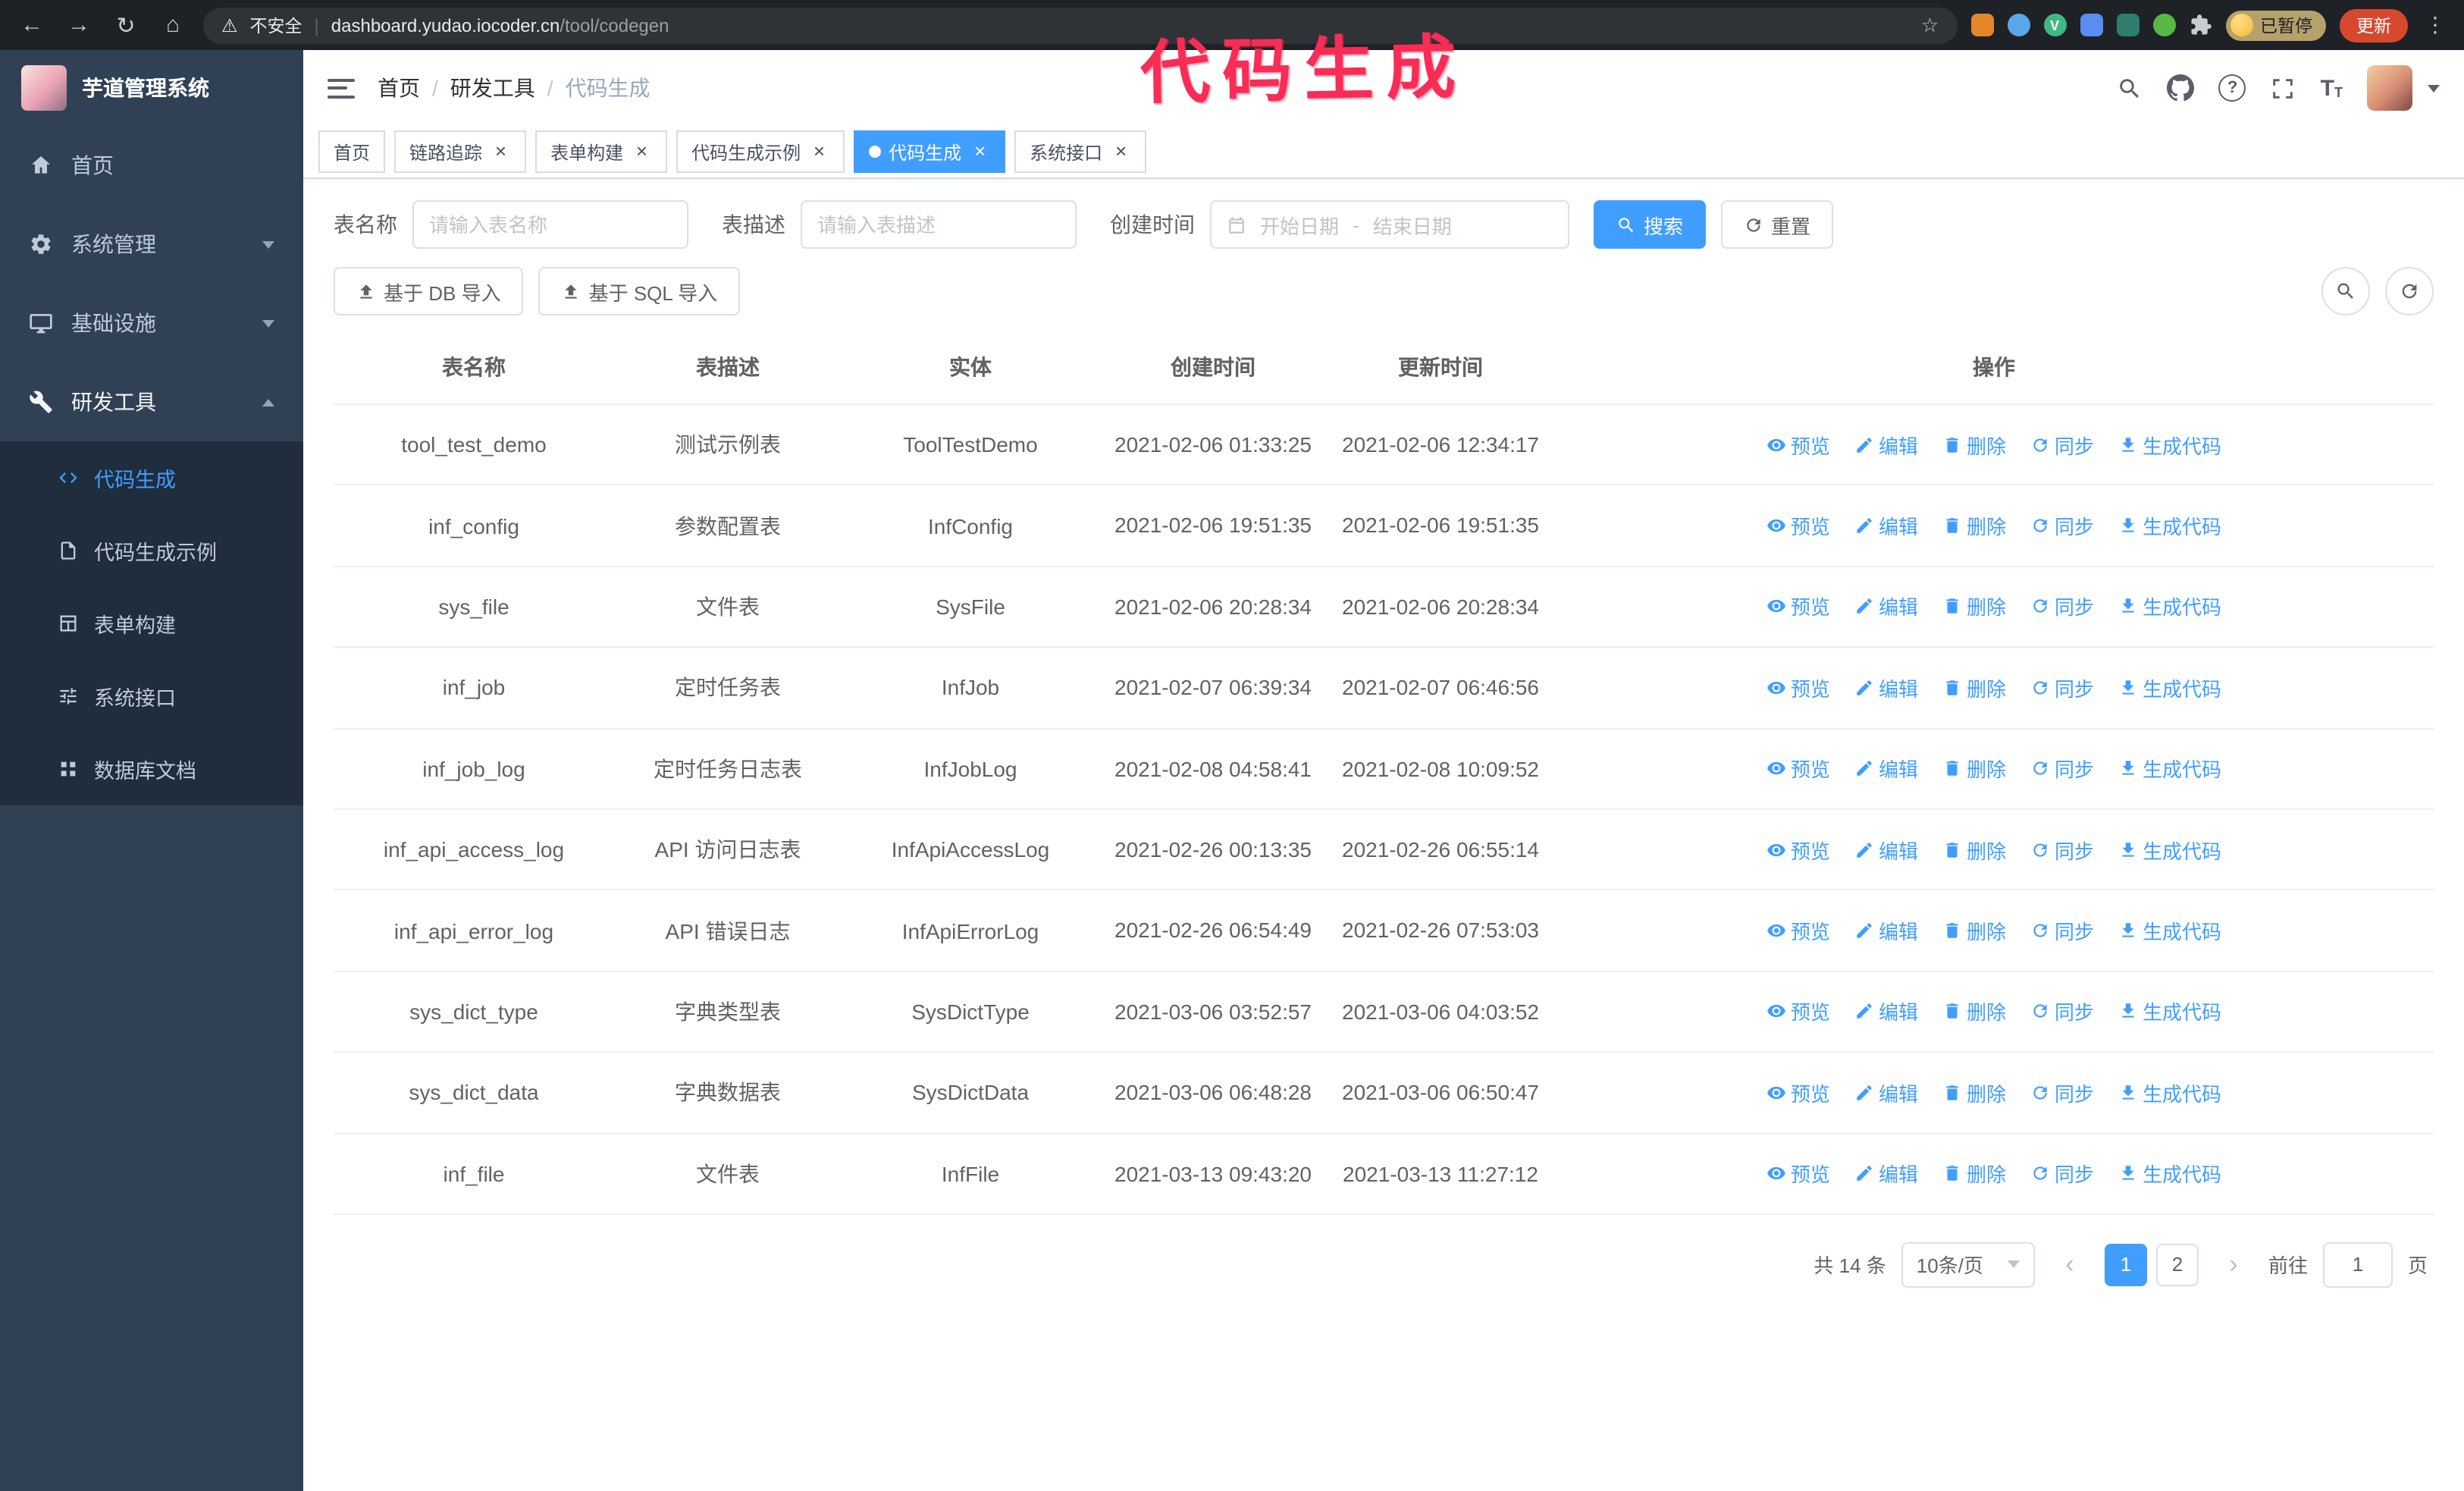 The height and width of the screenshot is (1491, 2464). I want to click on font-size-icon: TT, so click(2332, 88).